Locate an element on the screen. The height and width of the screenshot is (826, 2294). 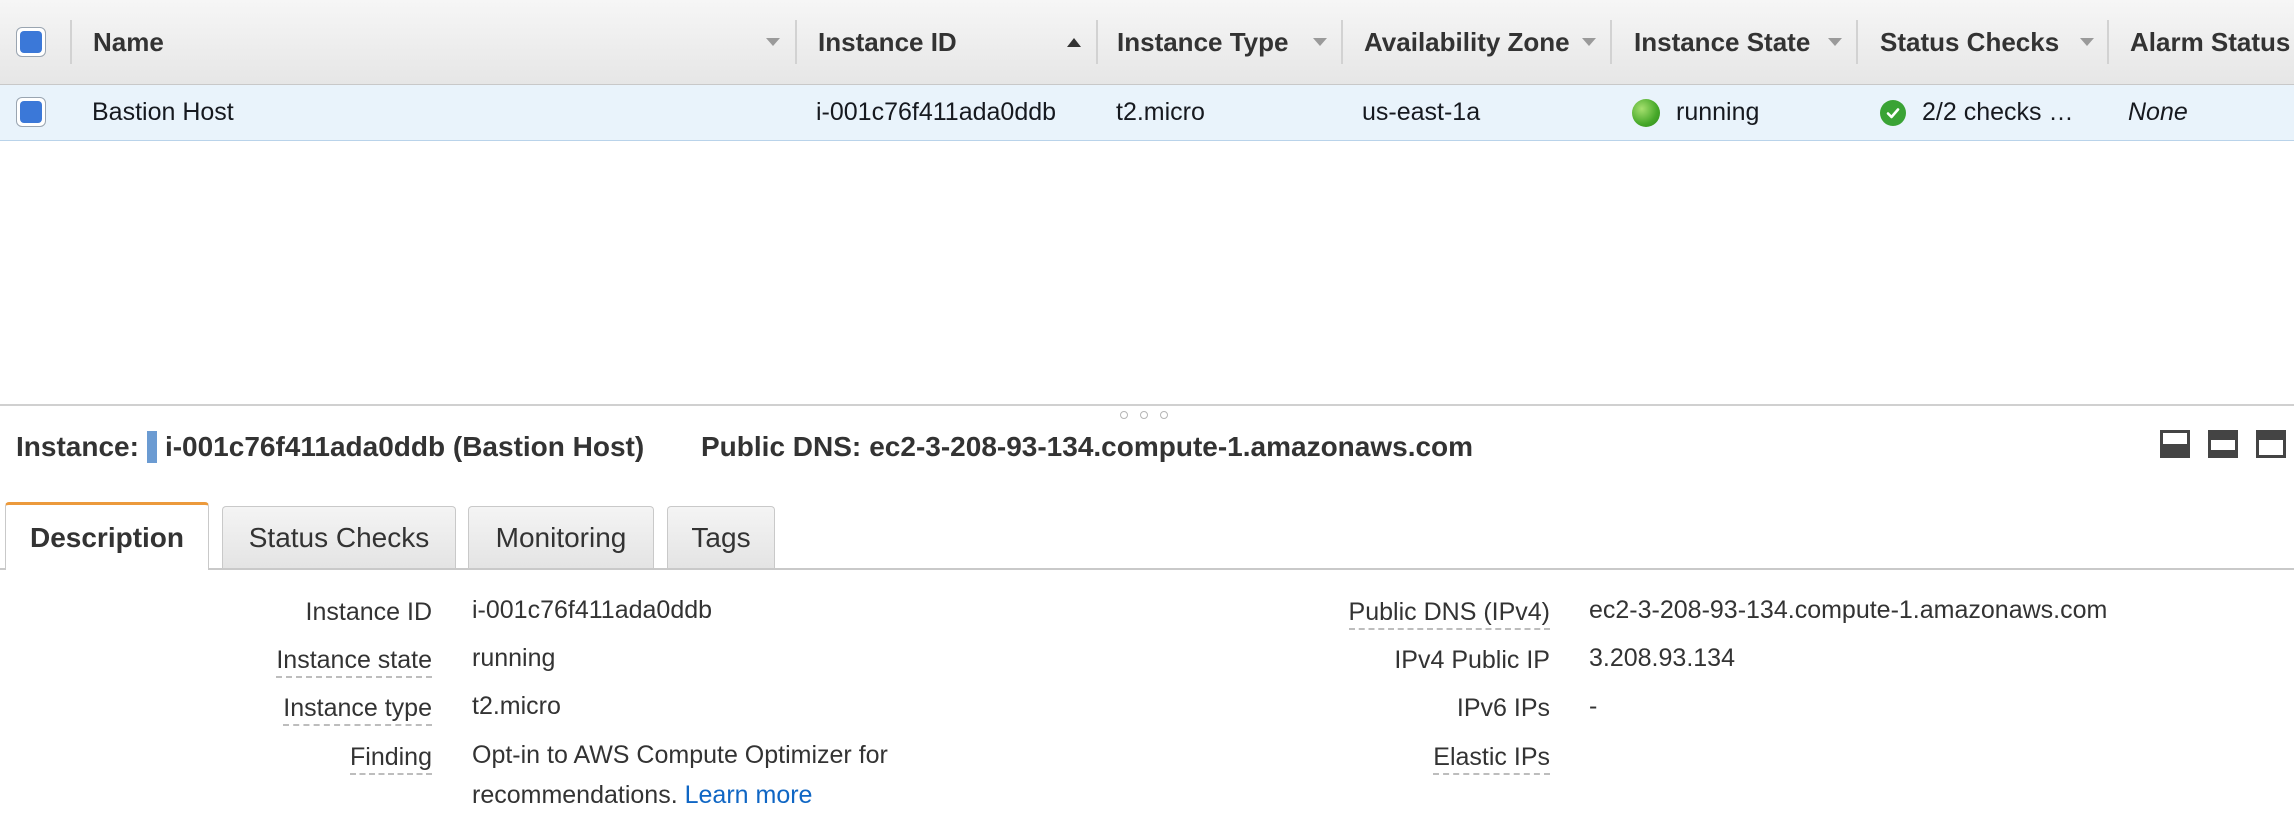
field-label-finding: Finding is located at coordinates (391, 759).